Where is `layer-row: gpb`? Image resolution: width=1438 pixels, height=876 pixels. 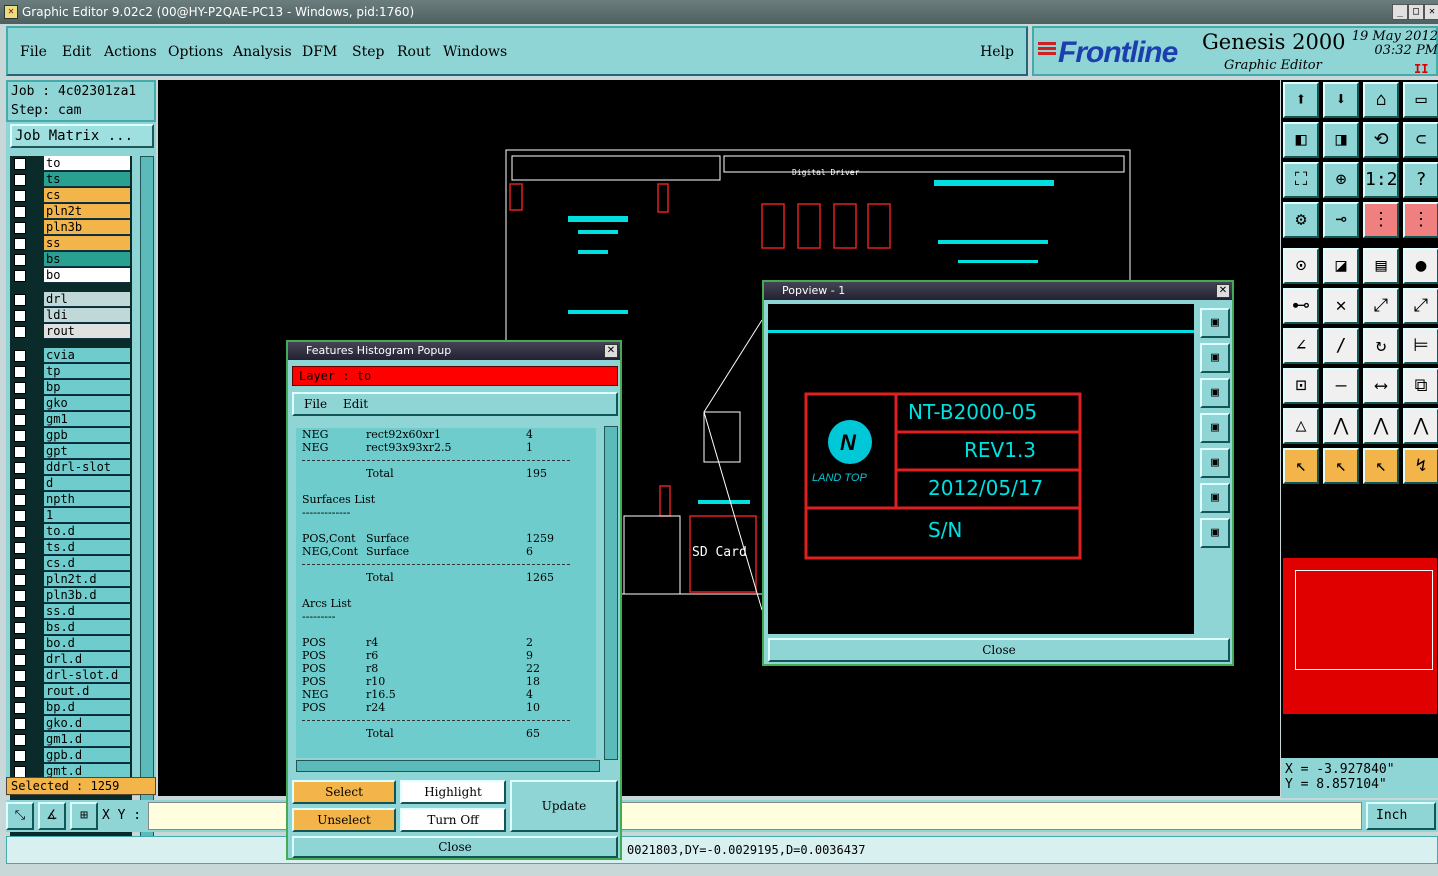
layer-row: gpb is located at coordinates (71, 436).